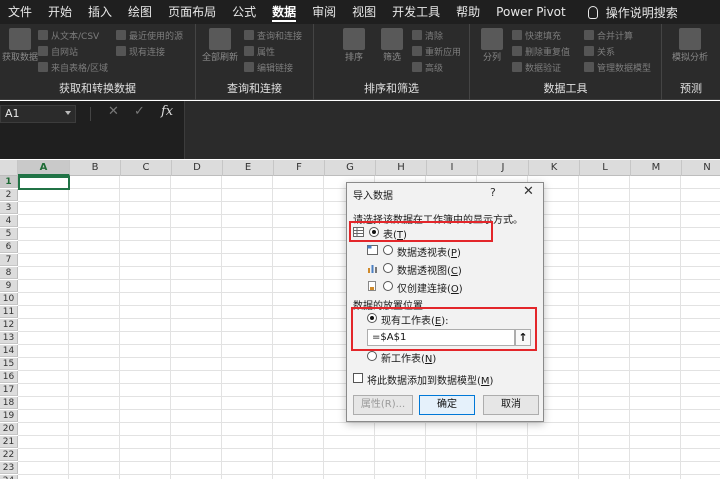 The width and height of the screenshot is (720, 479). Describe the element at coordinates (9, 273) in the screenshot. I see `row-header: 8` at that location.